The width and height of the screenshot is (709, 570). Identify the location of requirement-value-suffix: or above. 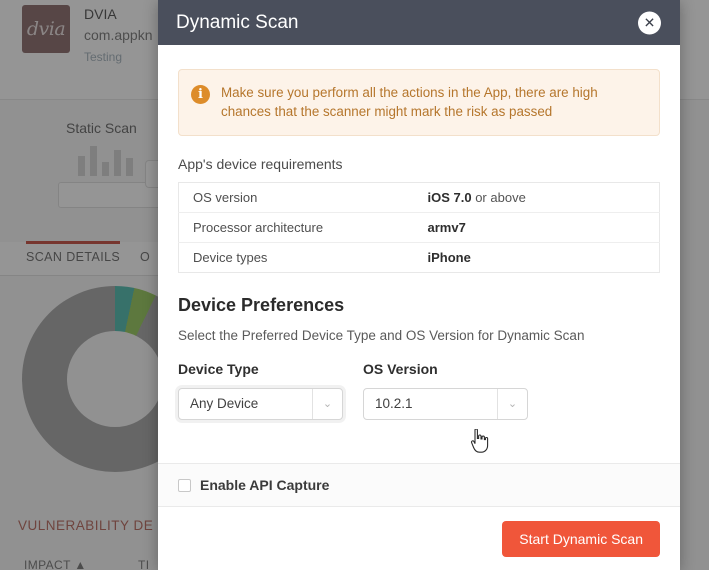
(500, 197).